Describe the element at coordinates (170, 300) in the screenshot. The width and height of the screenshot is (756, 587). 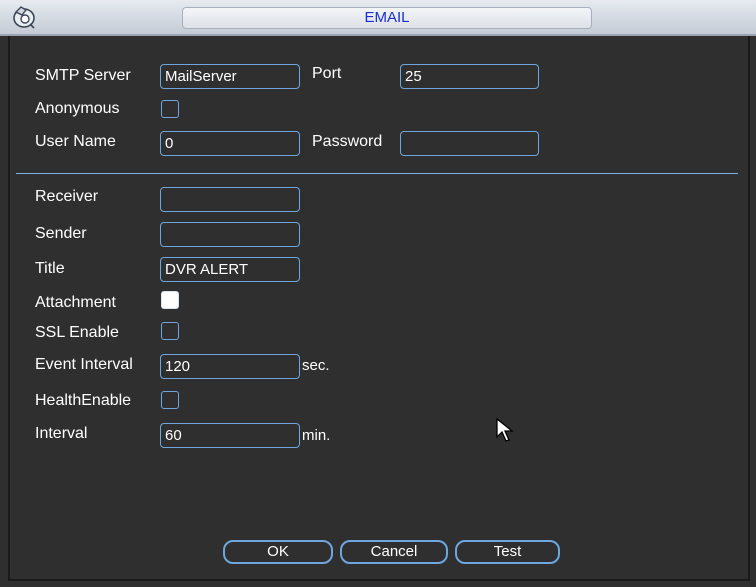
I see `attachment-checkbox` at that location.